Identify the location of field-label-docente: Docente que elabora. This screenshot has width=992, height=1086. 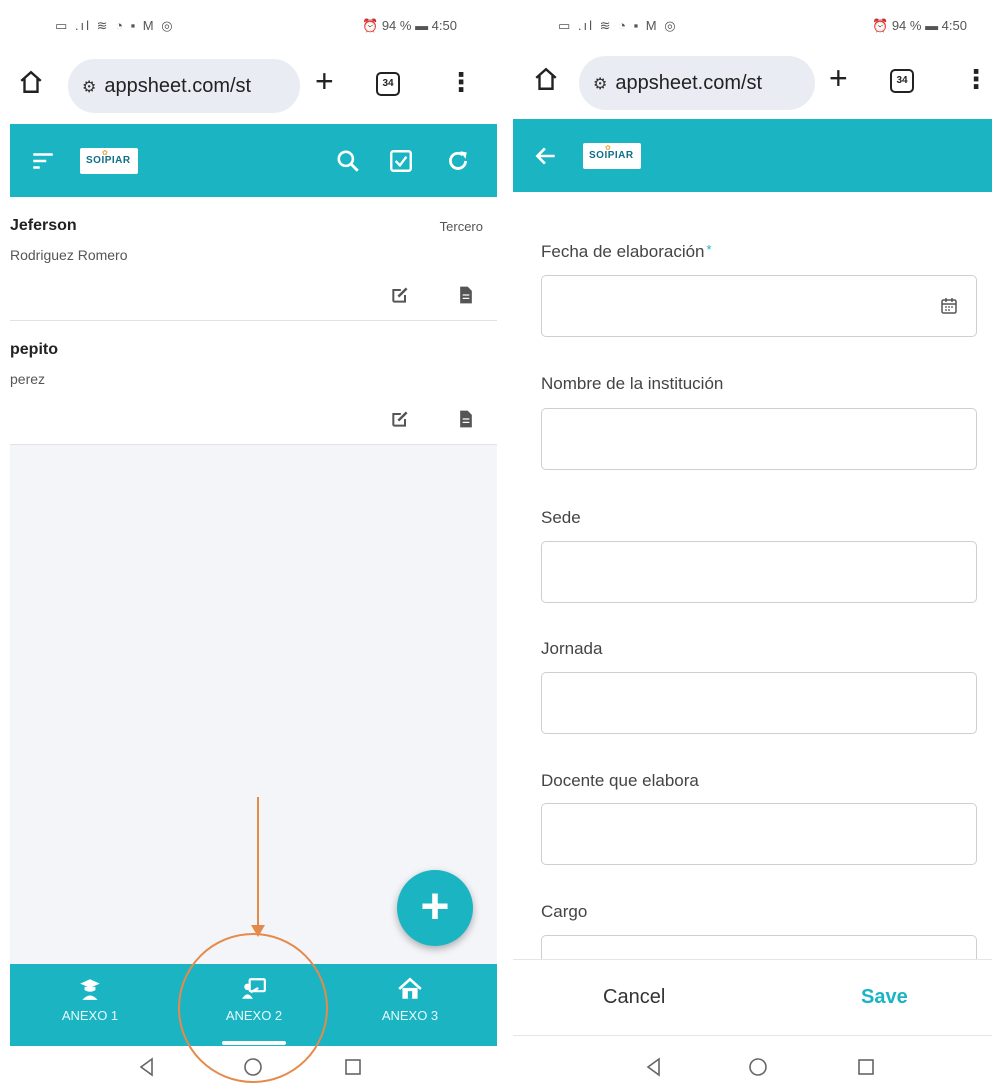
(620, 780).